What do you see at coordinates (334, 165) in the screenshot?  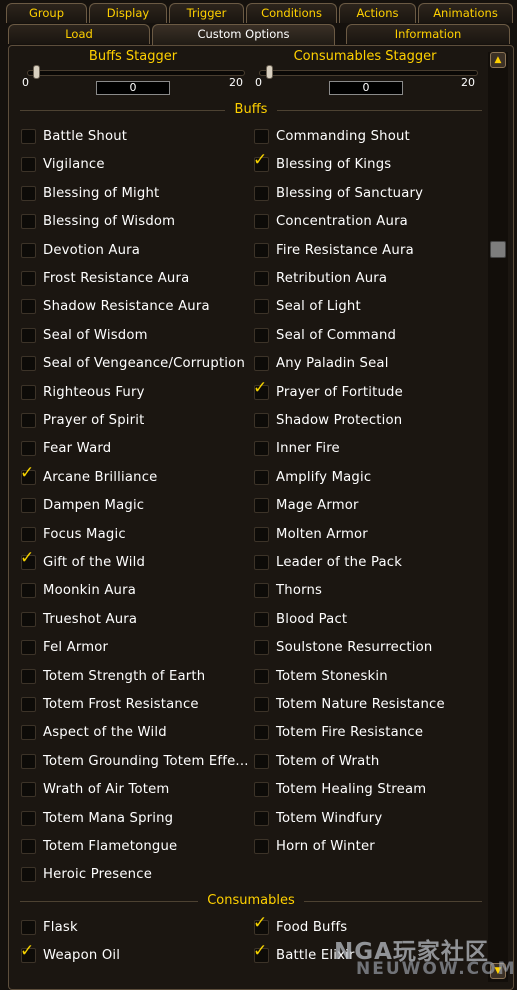 I see `checkbox-label: Blessing of Kings` at bounding box center [334, 165].